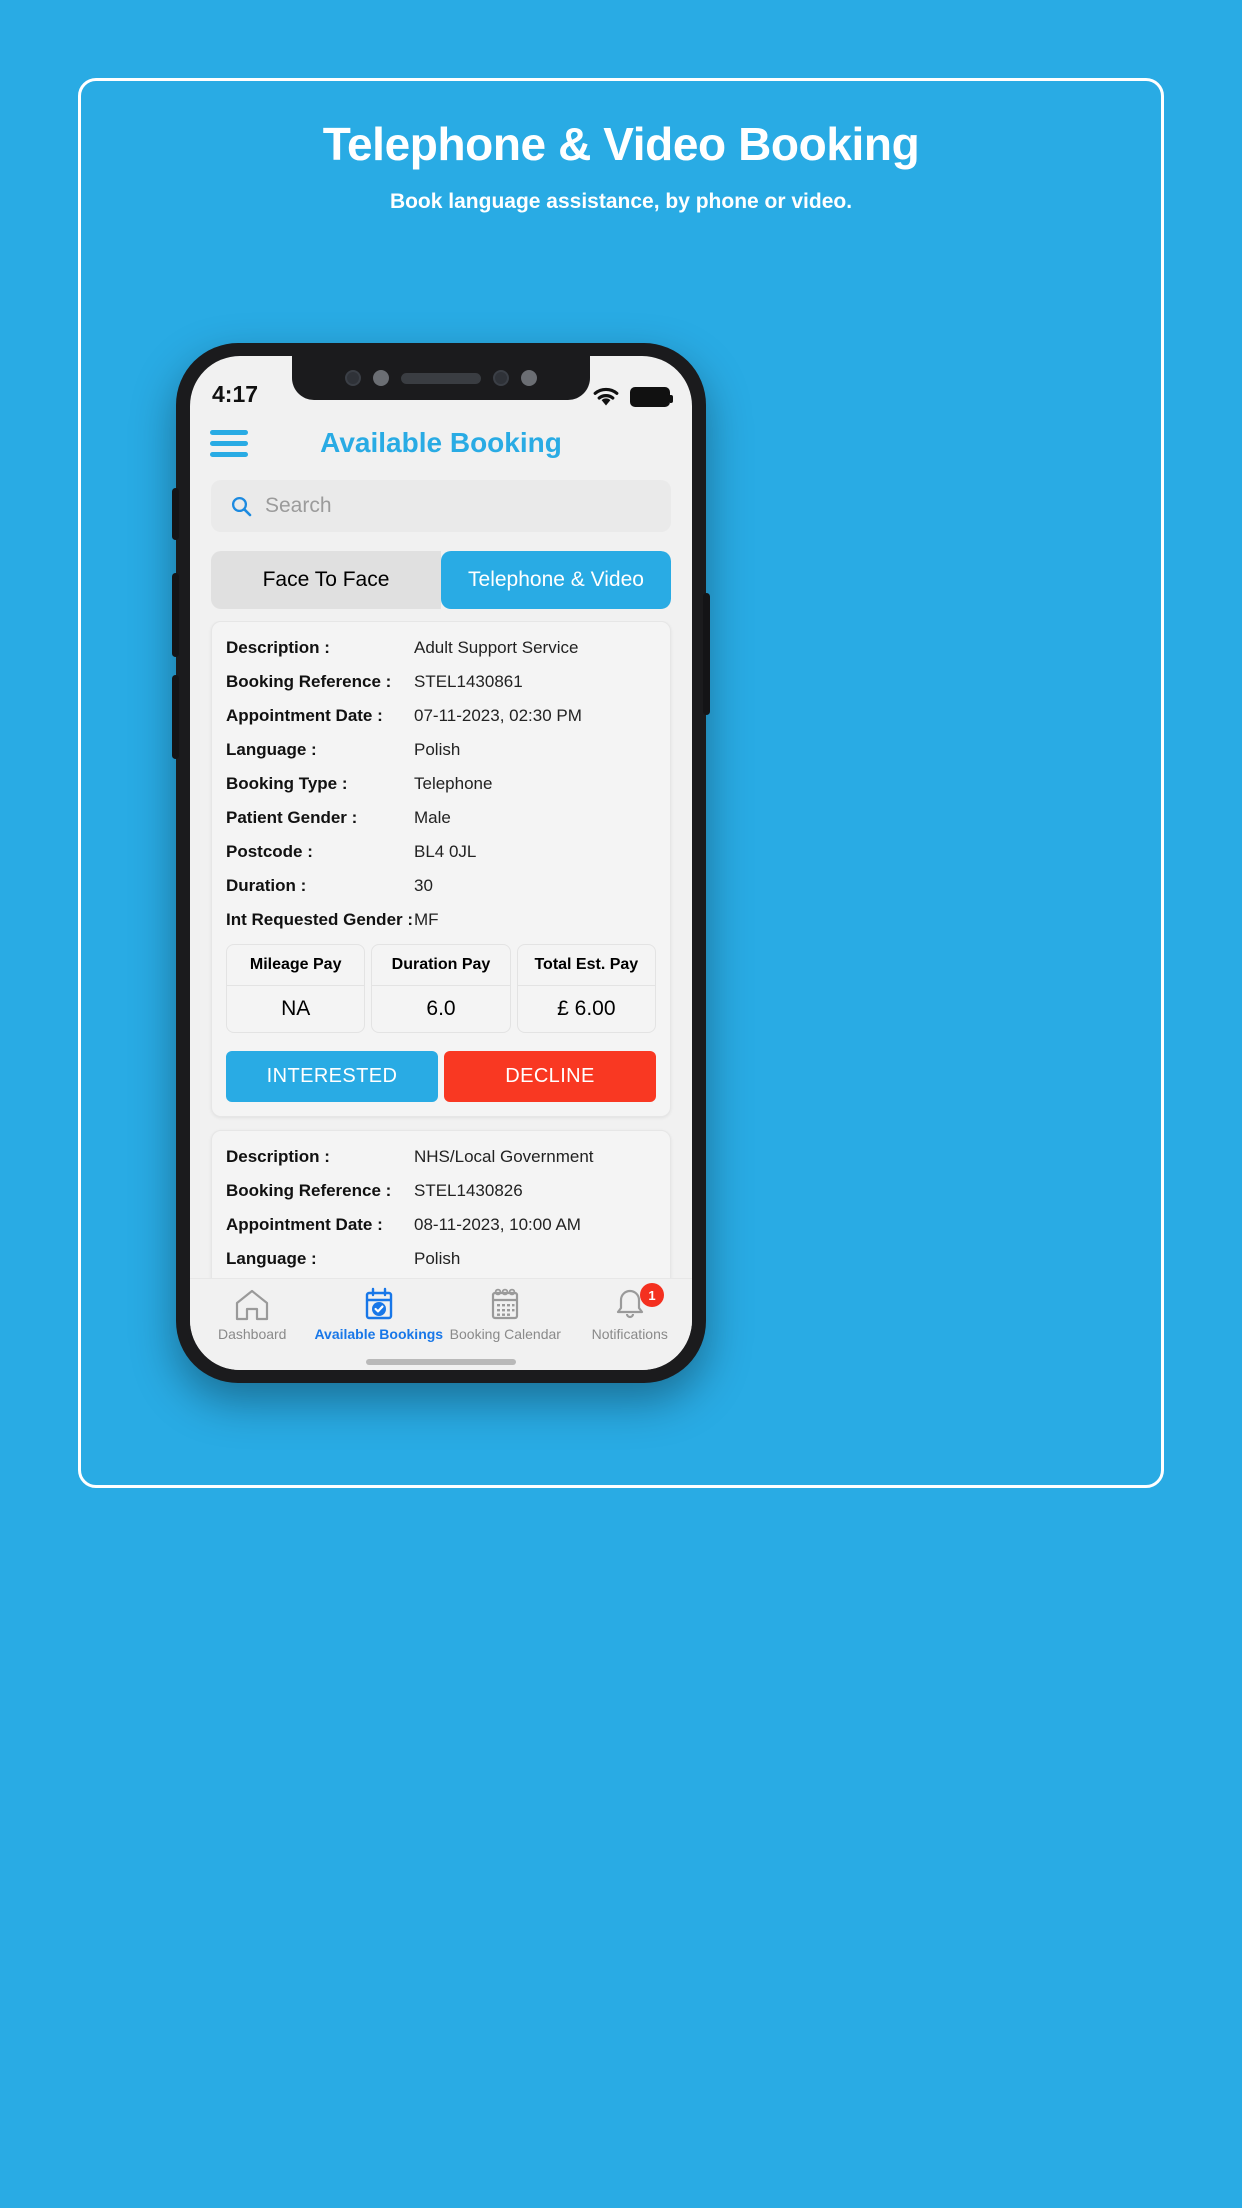 This screenshot has height=2208, width=1242. Describe the element at coordinates (296, 1009) in the screenshot. I see `pay-value: NA` at that location.